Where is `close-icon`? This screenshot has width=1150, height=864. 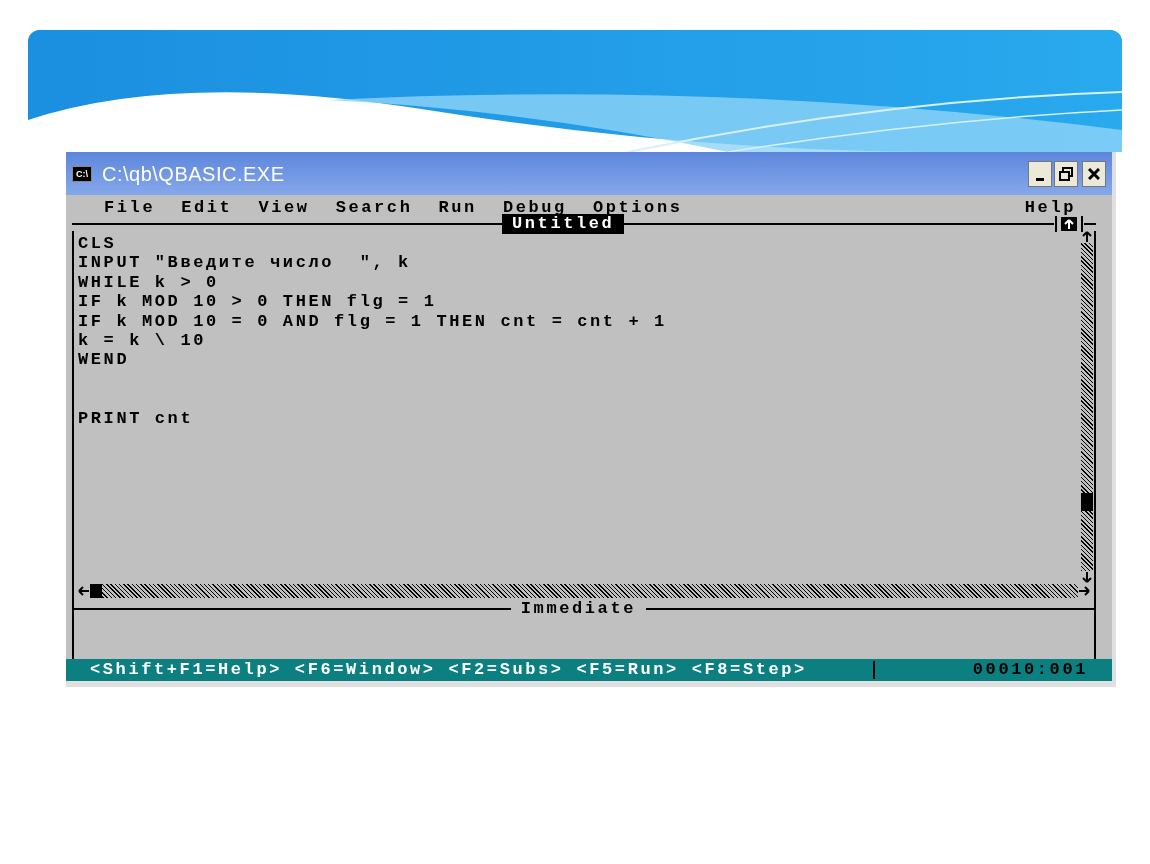
close-icon is located at coordinates (1094, 173).